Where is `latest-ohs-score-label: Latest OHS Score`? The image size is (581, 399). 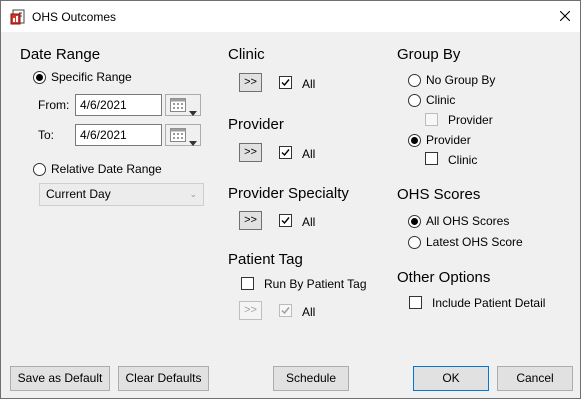
latest-ohs-score-label: Latest OHS Score is located at coordinates (474, 242).